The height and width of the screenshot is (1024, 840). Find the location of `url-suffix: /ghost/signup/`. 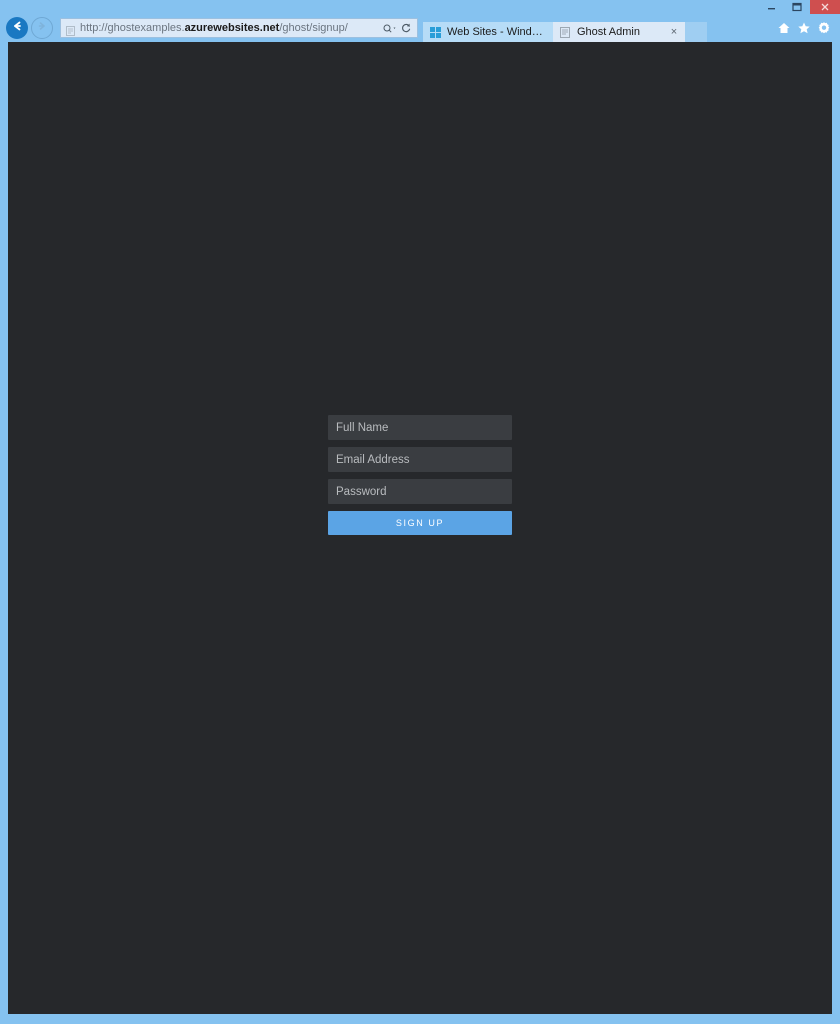

url-suffix: /ghost/signup/ is located at coordinates (313, 28).